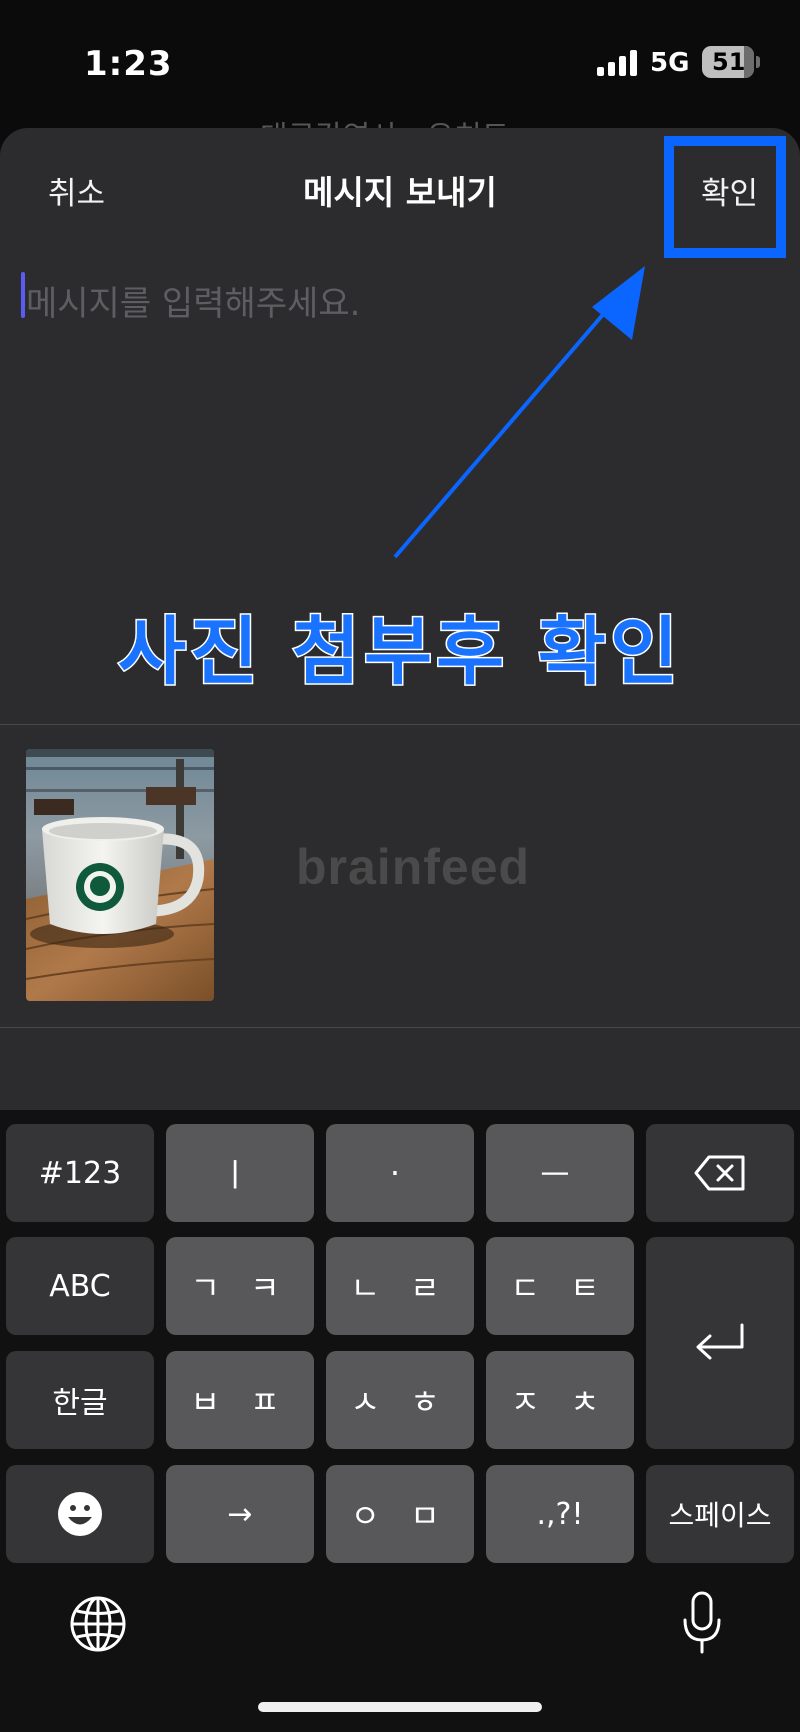 Image resolution: width=800 pixels, height=1732 pixels. Describe the element at coordinates (670, 63) in the screenshot. I see `network-type: 5G` at that location.